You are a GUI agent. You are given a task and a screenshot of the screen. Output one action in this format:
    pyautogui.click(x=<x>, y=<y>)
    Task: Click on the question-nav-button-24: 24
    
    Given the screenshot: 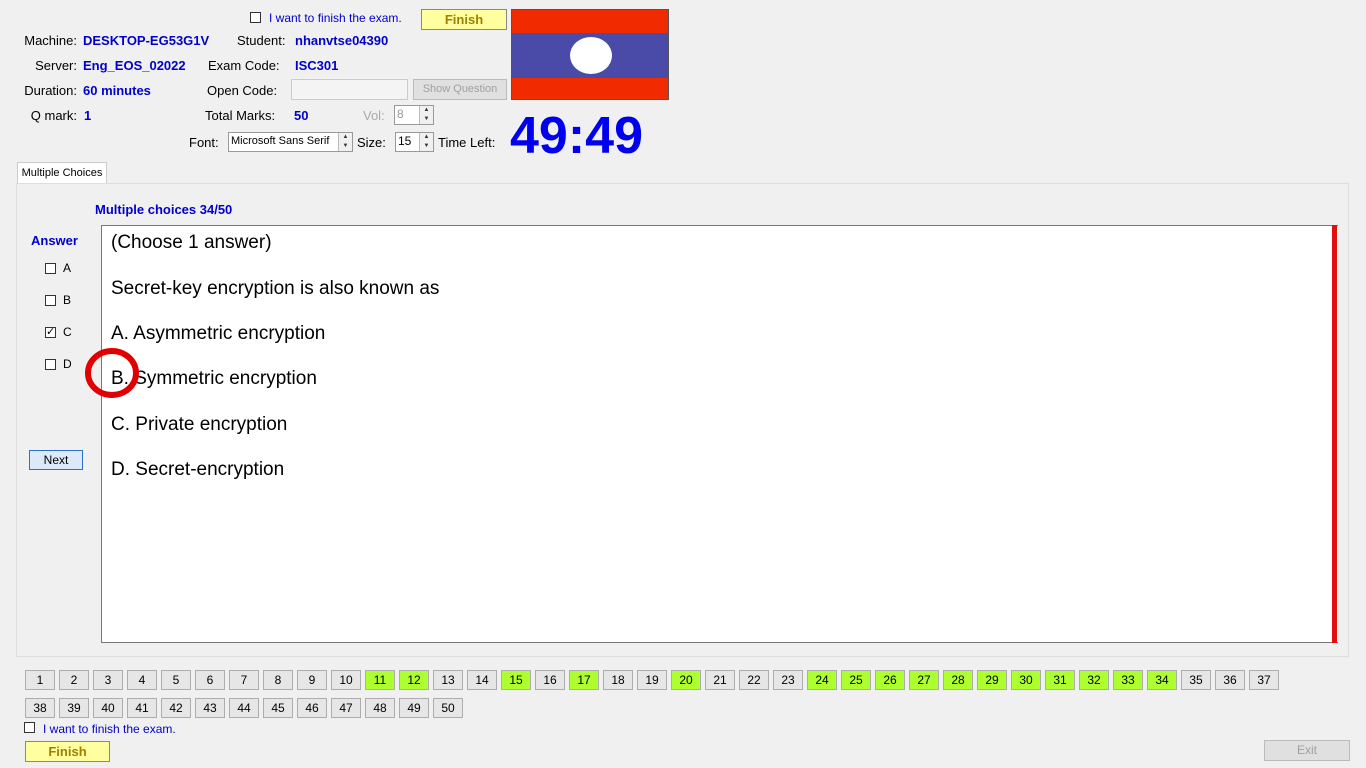 What is the action you would take?
    pyautogui.click(x=822, y=680)
    